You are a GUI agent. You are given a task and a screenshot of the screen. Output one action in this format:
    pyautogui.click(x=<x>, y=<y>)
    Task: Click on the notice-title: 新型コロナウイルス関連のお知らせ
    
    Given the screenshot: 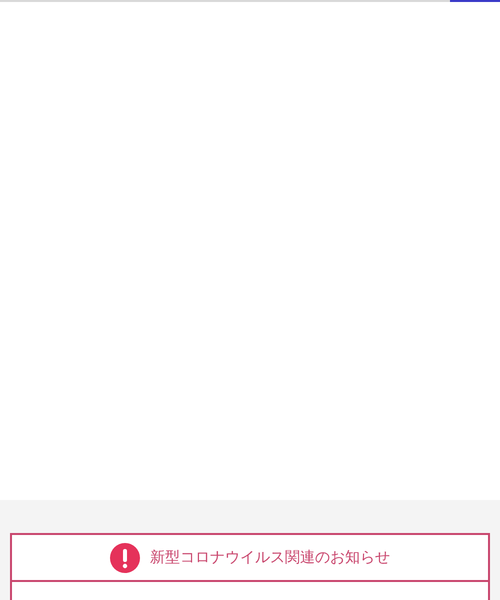 What is the action you would take?
    pyautogui.click(x=270, y=557)
    